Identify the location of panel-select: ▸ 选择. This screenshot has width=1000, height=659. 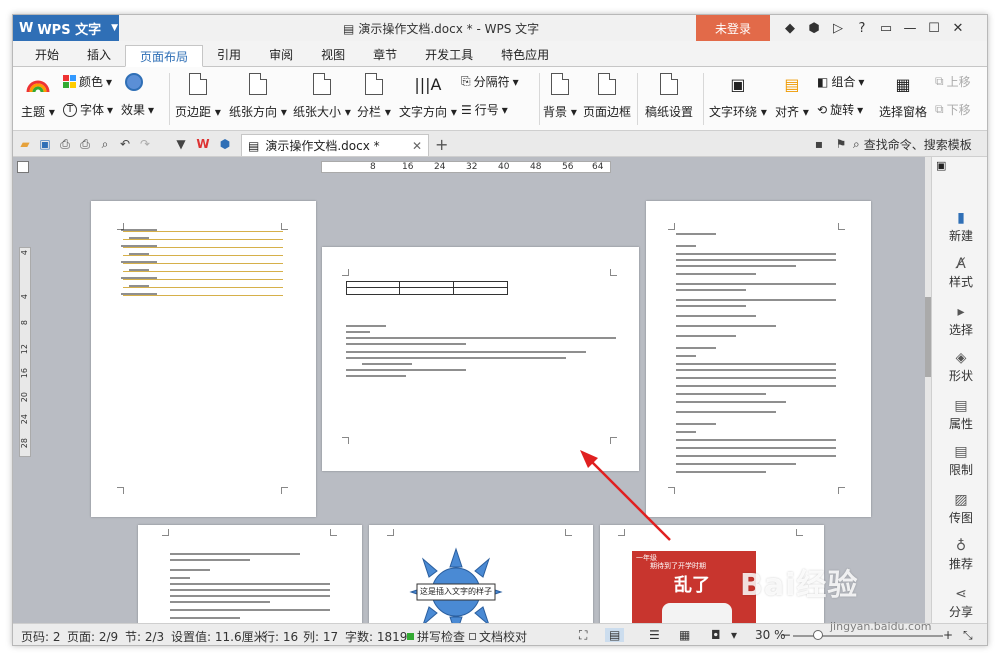
(959, 320).